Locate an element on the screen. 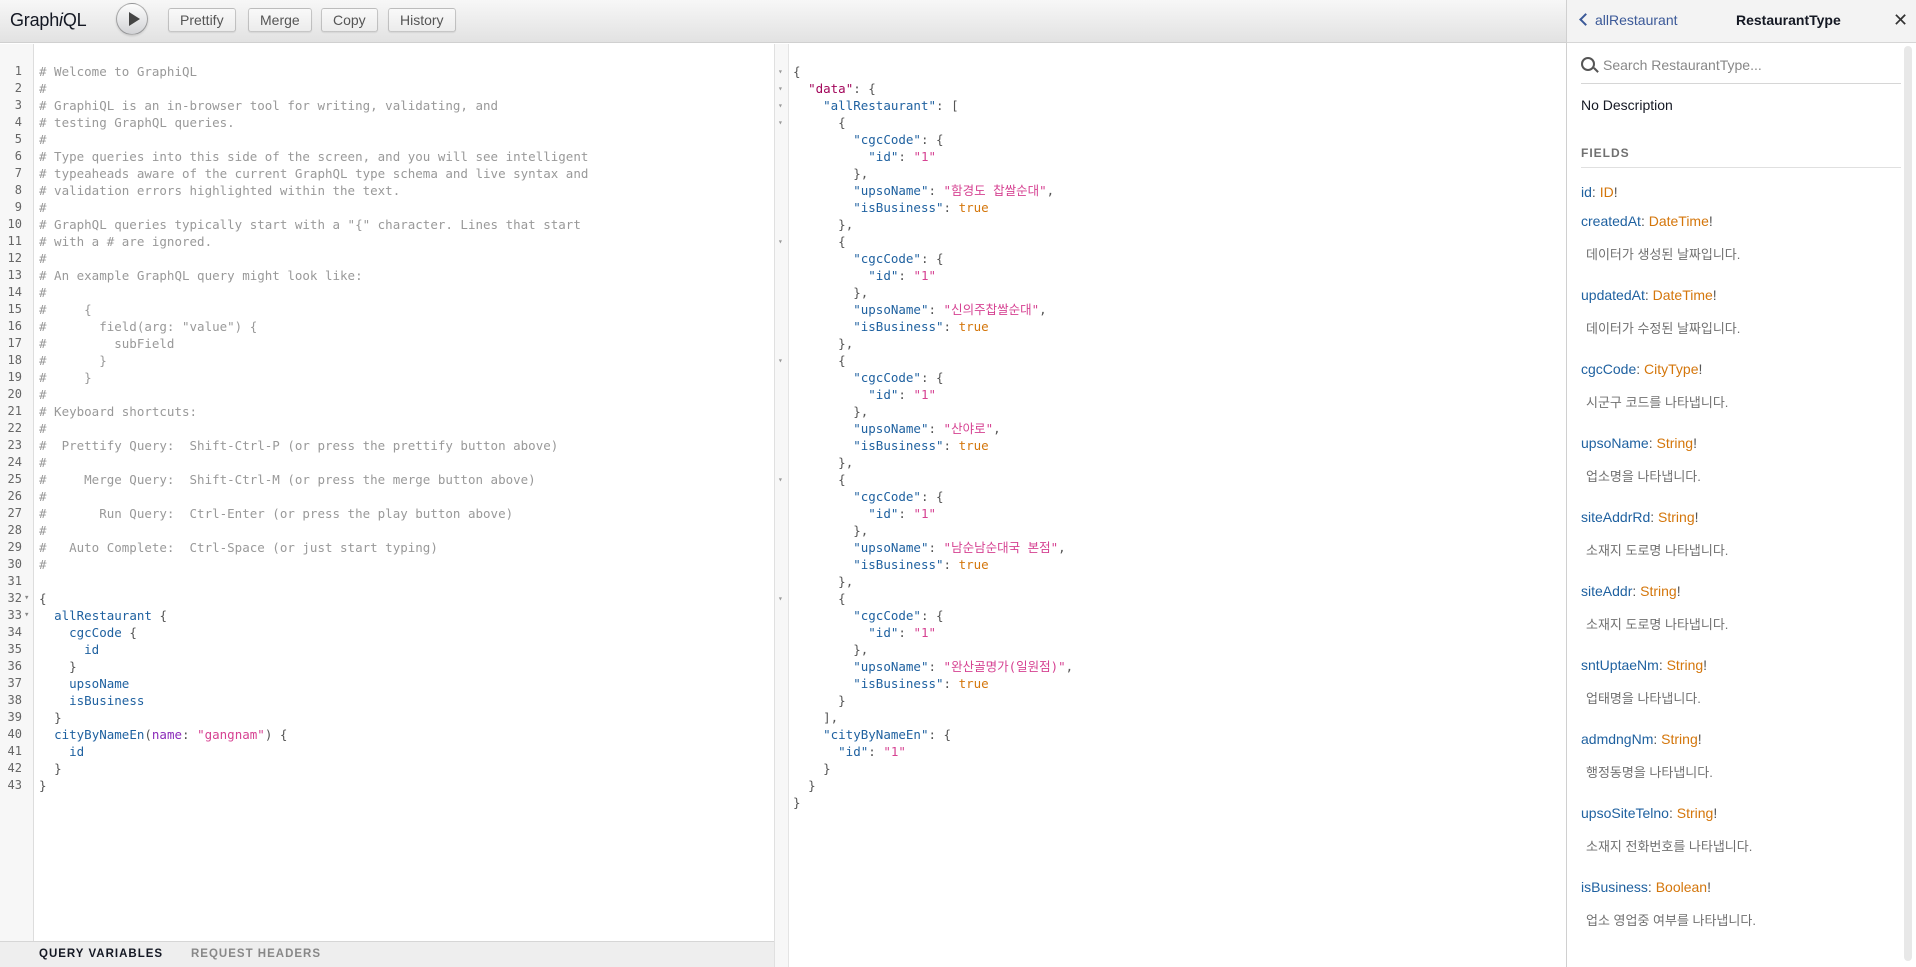 This screenshot has width=1916, height=967. code-text: # is located at coordinates (43, 496).